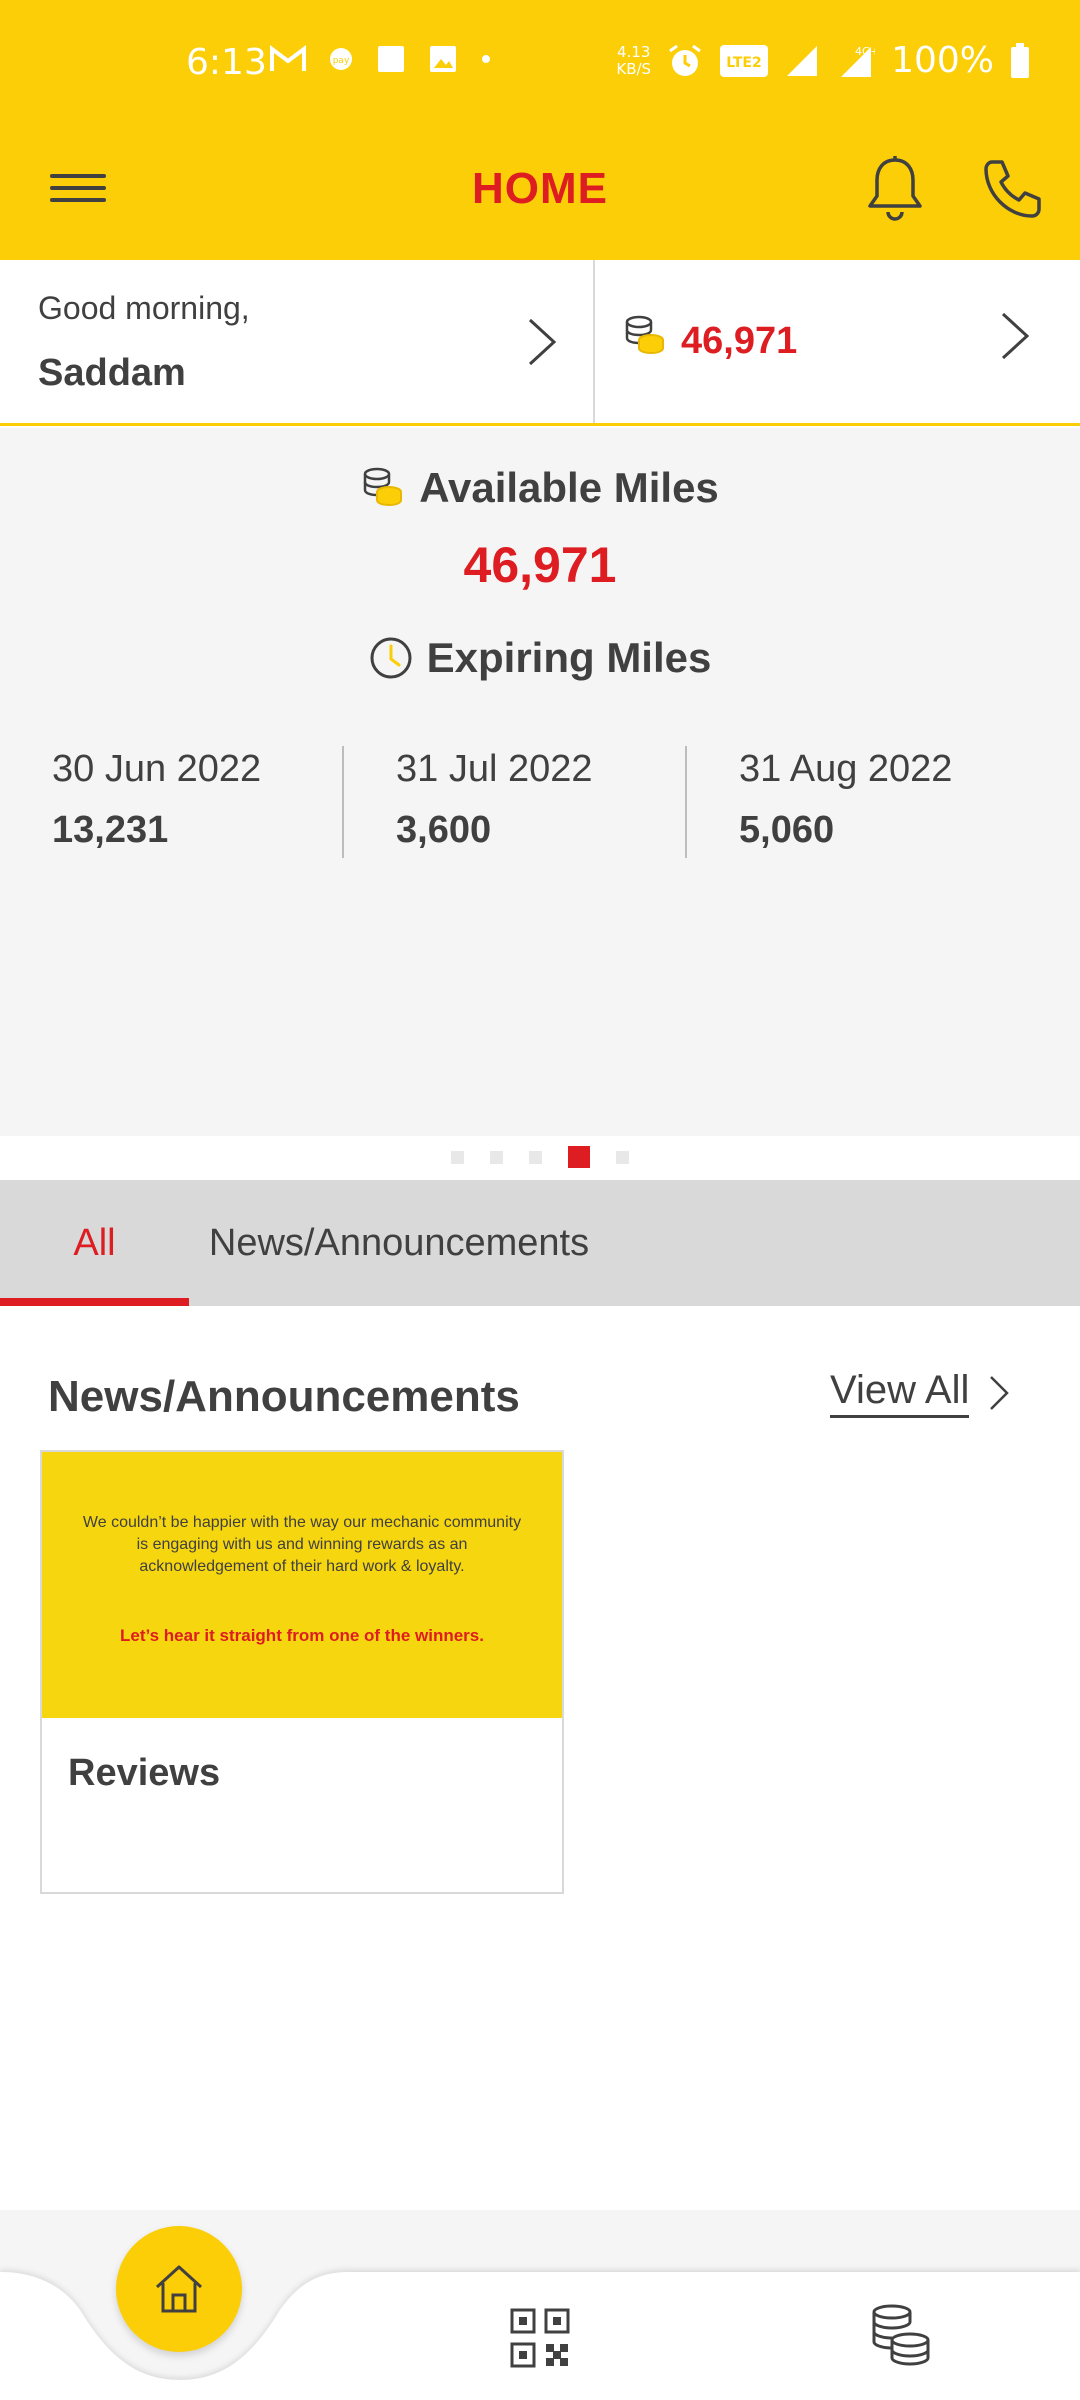 The width and height of the screenshot is (1080, 2400). I want to click on nav-miles-button, so click(900, 2334).